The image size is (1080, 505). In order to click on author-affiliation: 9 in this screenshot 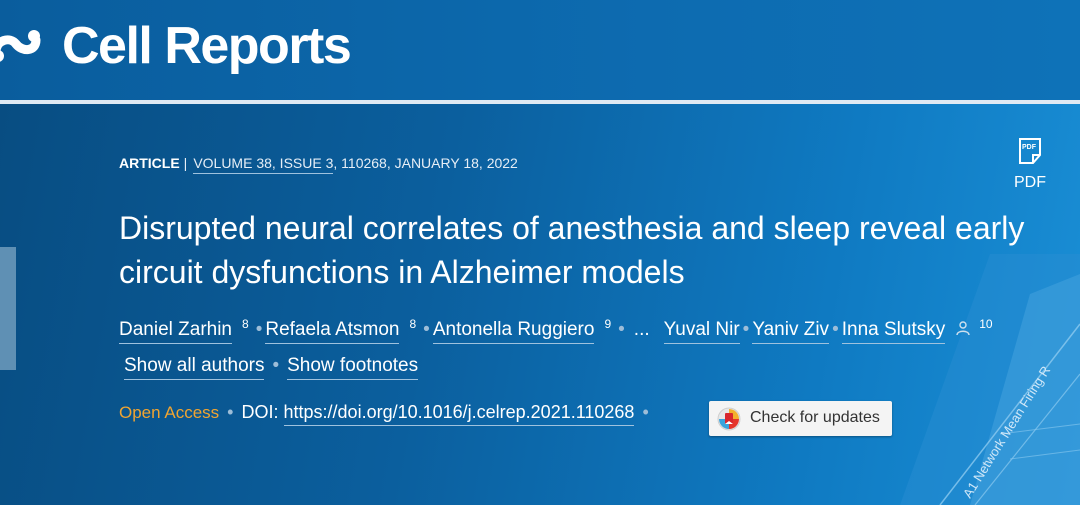, I will do `click(607, 324)`.